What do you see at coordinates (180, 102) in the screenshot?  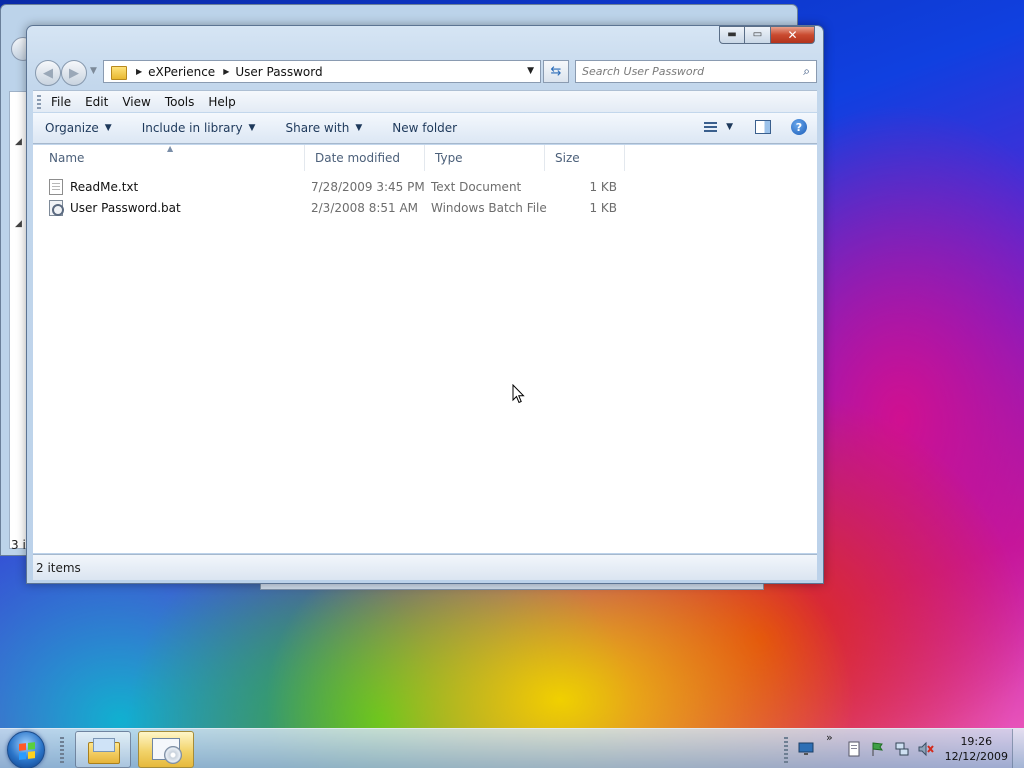 I see `menu-tools: Tools` at bounding box center [180, 102].